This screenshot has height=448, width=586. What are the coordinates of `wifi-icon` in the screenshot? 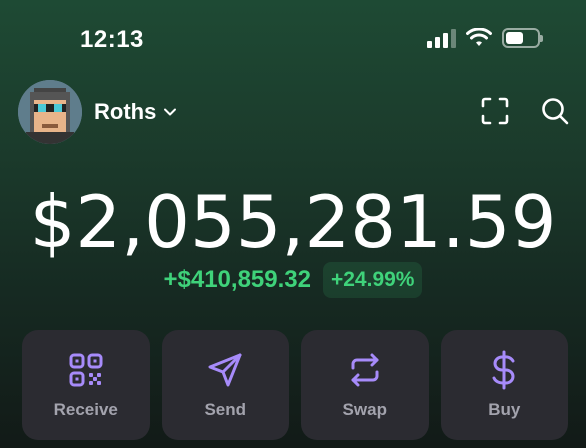 It's located at (479, 37).